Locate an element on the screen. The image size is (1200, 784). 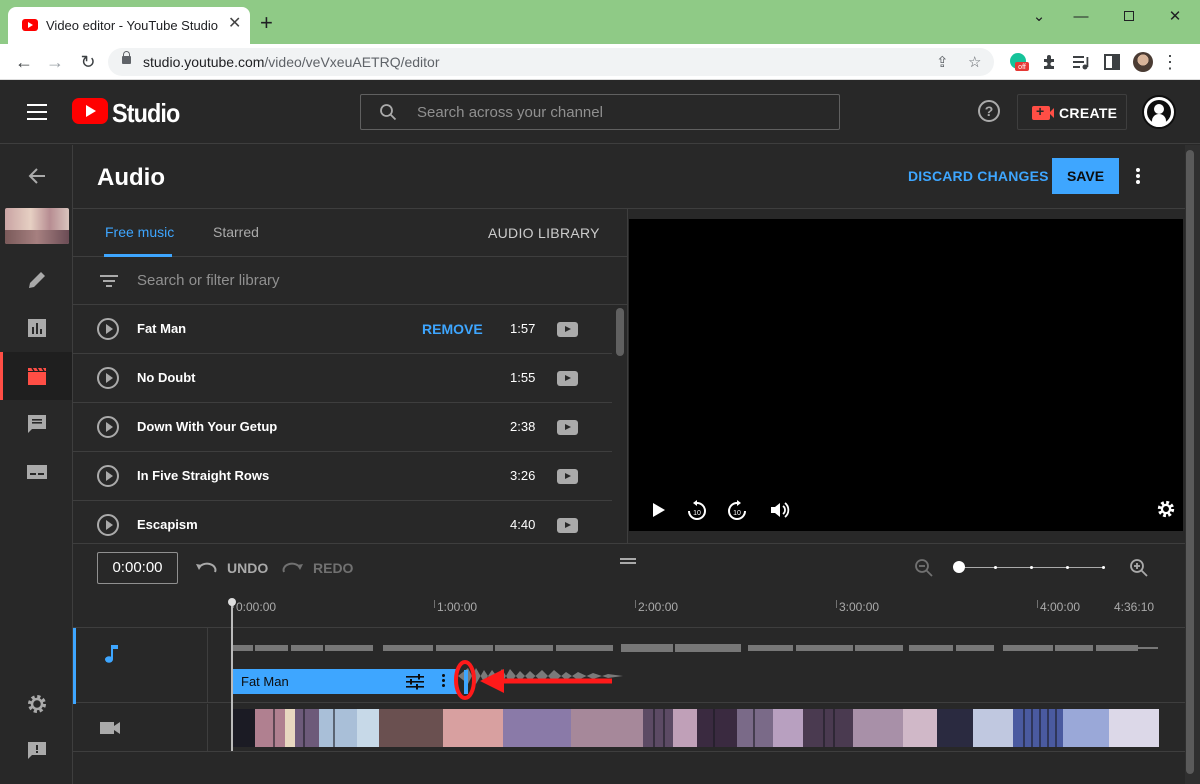
row-gutter-divider is located at coordinates (207, 727).